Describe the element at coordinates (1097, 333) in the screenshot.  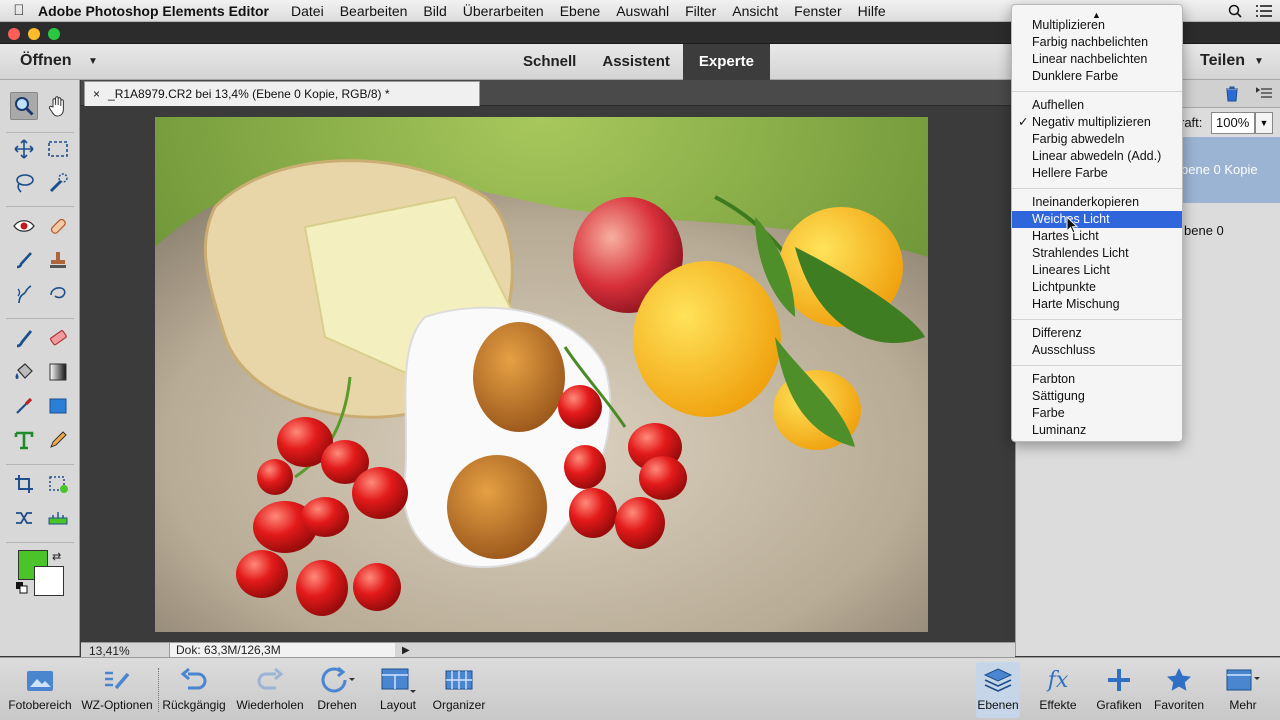
I see `blend-differenz: Differenz` at that location.